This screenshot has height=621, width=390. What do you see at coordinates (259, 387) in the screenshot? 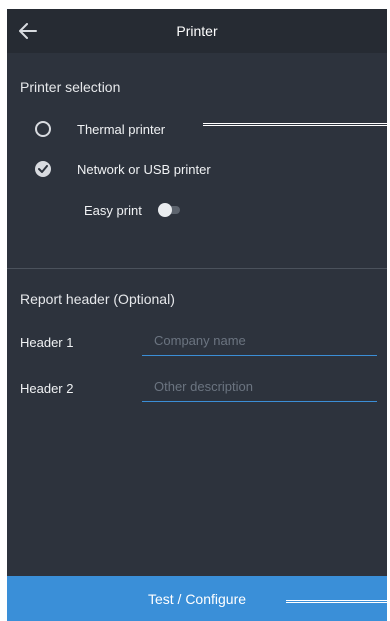
I see `header-2-input` at bounding box center [259, 387].